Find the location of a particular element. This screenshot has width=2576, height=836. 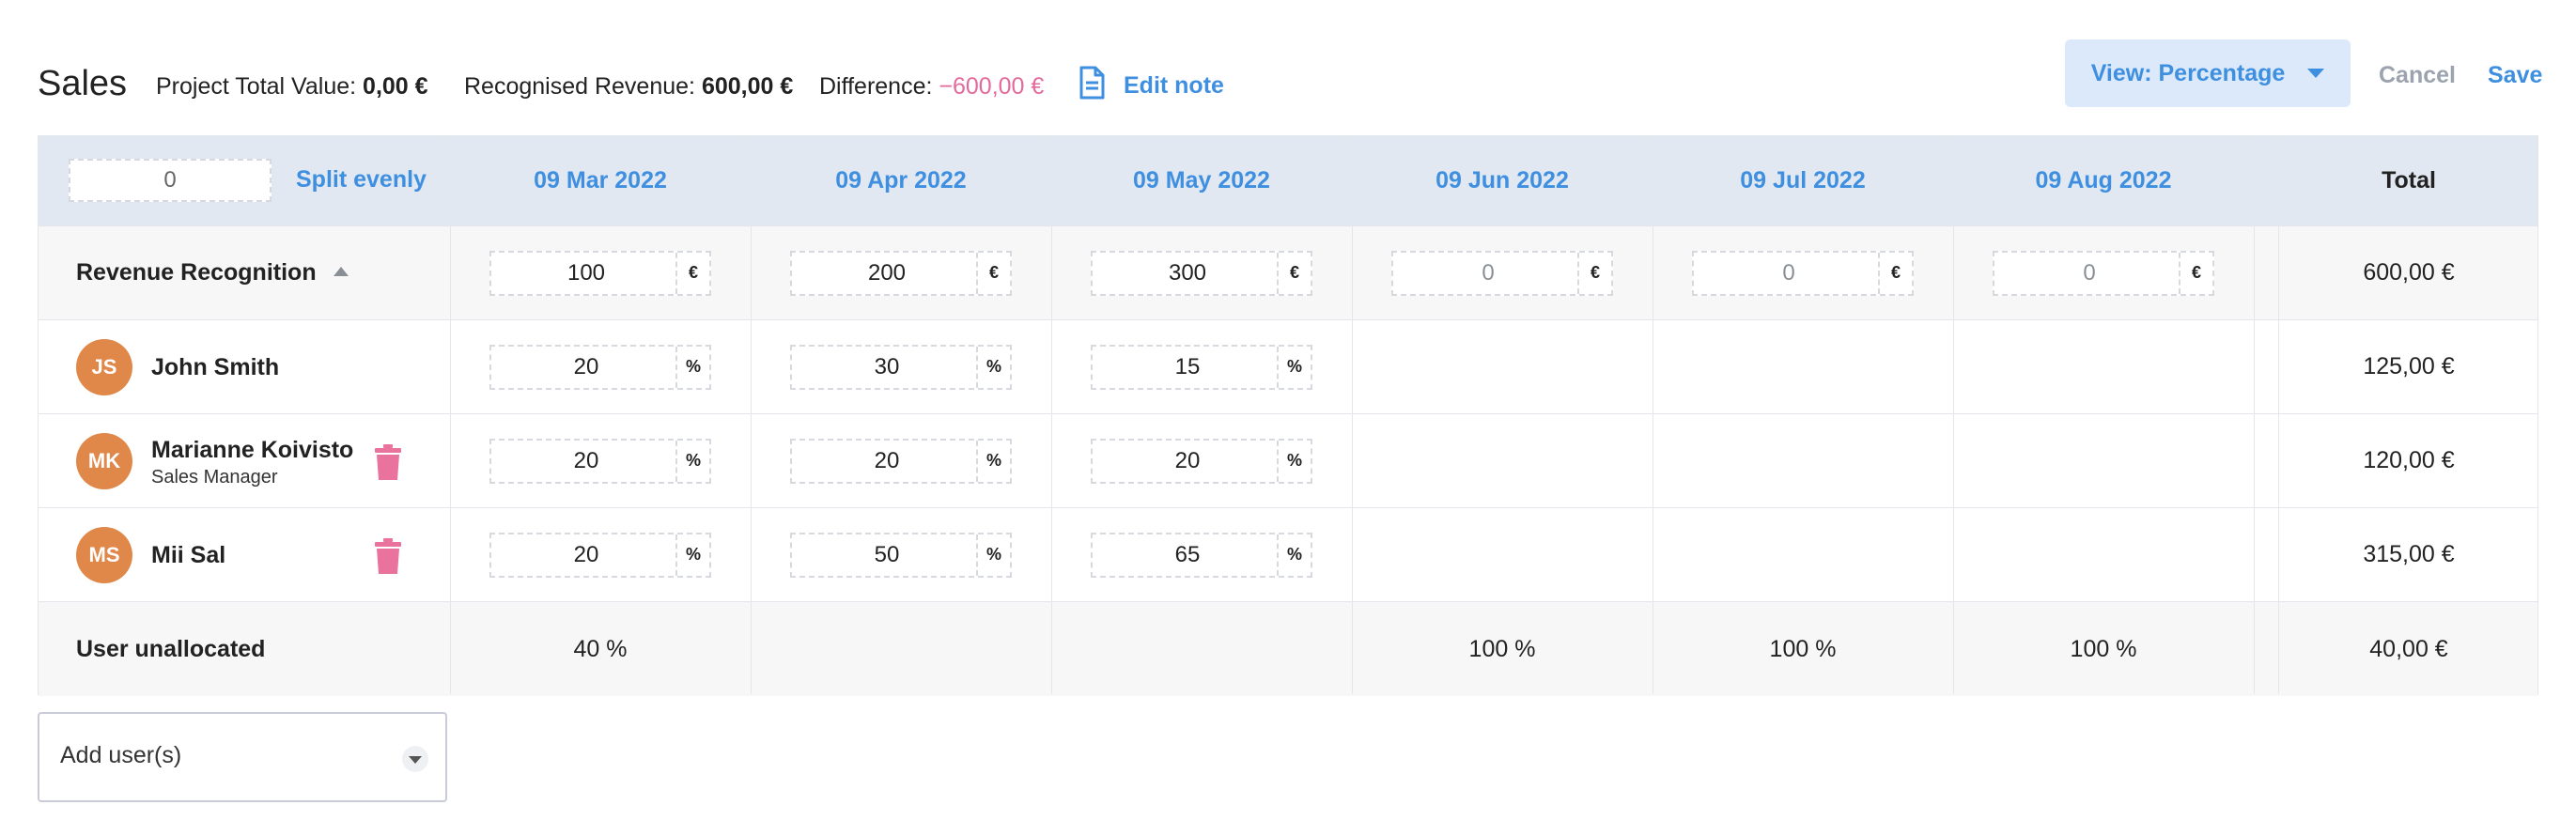

revenue-cell: 0 € is located at coordinates (1503, 272).